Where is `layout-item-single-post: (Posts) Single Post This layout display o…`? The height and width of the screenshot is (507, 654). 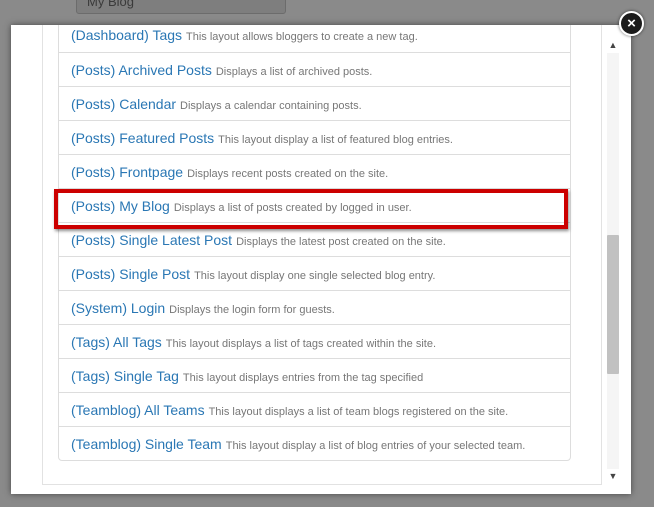 layout-item-single-post: (Posts) Single Post This layout display o… is located at coordinates (314, 273).